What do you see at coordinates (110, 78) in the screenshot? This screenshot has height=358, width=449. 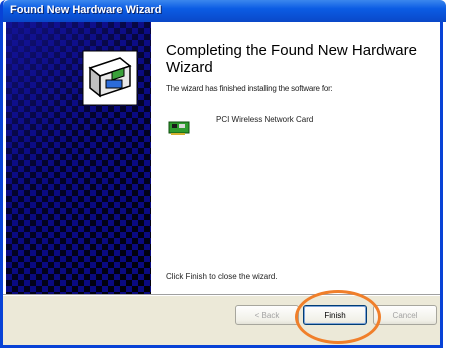 I see `hardware-wizard-icon` at bounding box center [110, 78].